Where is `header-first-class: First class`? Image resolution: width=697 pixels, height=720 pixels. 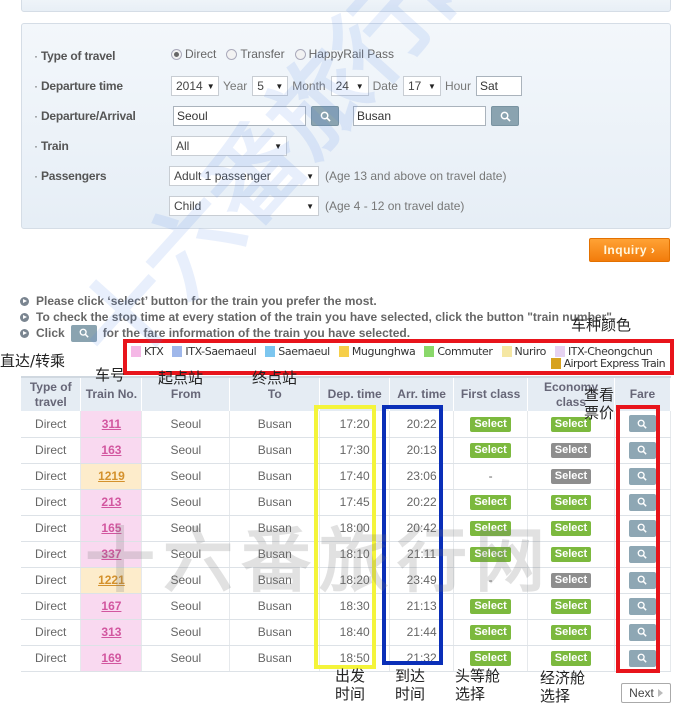
header-first-class: First class is located at coordinates (491, 393).